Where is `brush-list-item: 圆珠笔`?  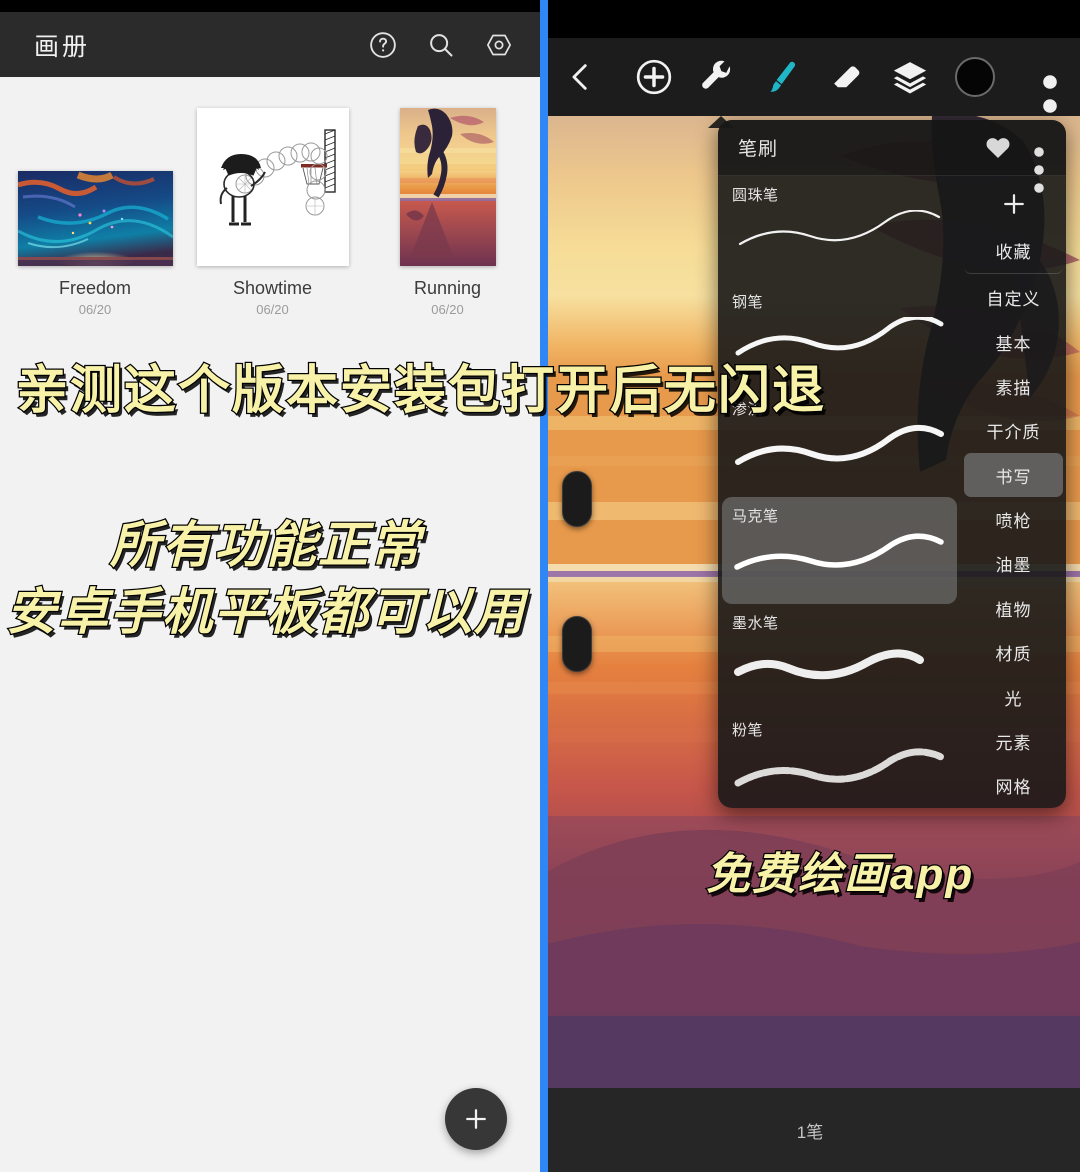 brush-list-item: 圆珠笔 is located at coordinates (839, 229).